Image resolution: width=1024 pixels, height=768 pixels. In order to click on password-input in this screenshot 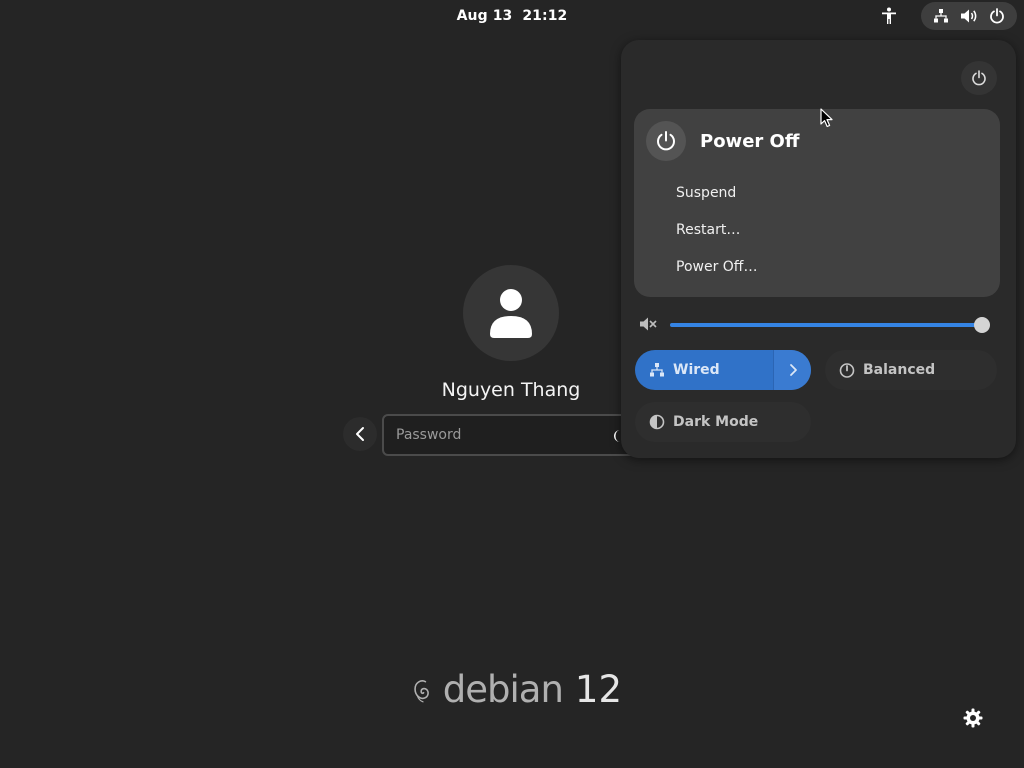, I will do `click(494, 435)`.